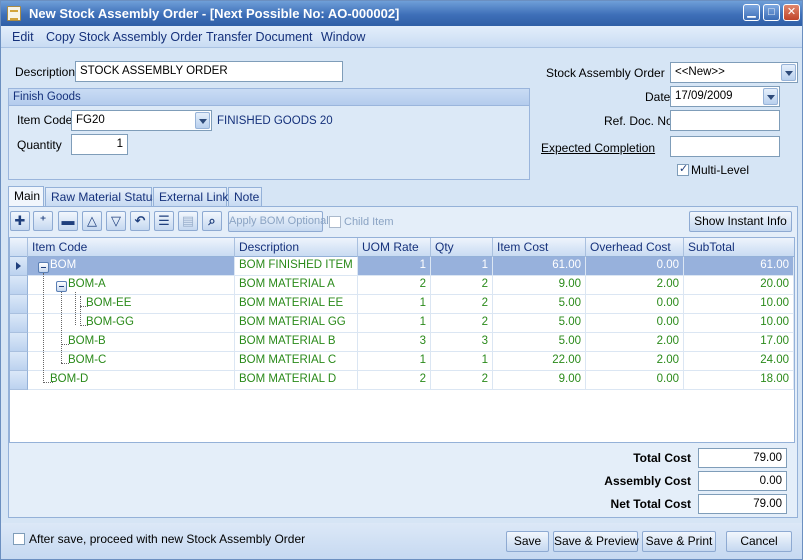 This screenshot has width=803, height=560. Describe the element at coordinates (296, 380) in the screenshot. I see `cell-desc: BOM MATERIAL D` at that location.